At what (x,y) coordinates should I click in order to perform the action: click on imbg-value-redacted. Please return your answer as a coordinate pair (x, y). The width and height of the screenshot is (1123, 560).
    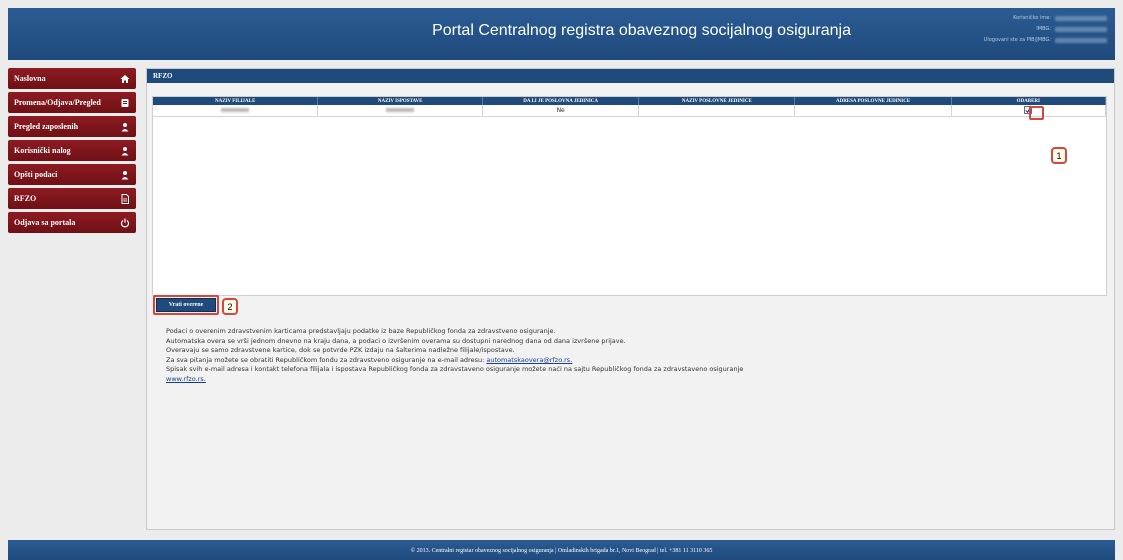
    Looking at the image, I should click on (1081, 29).